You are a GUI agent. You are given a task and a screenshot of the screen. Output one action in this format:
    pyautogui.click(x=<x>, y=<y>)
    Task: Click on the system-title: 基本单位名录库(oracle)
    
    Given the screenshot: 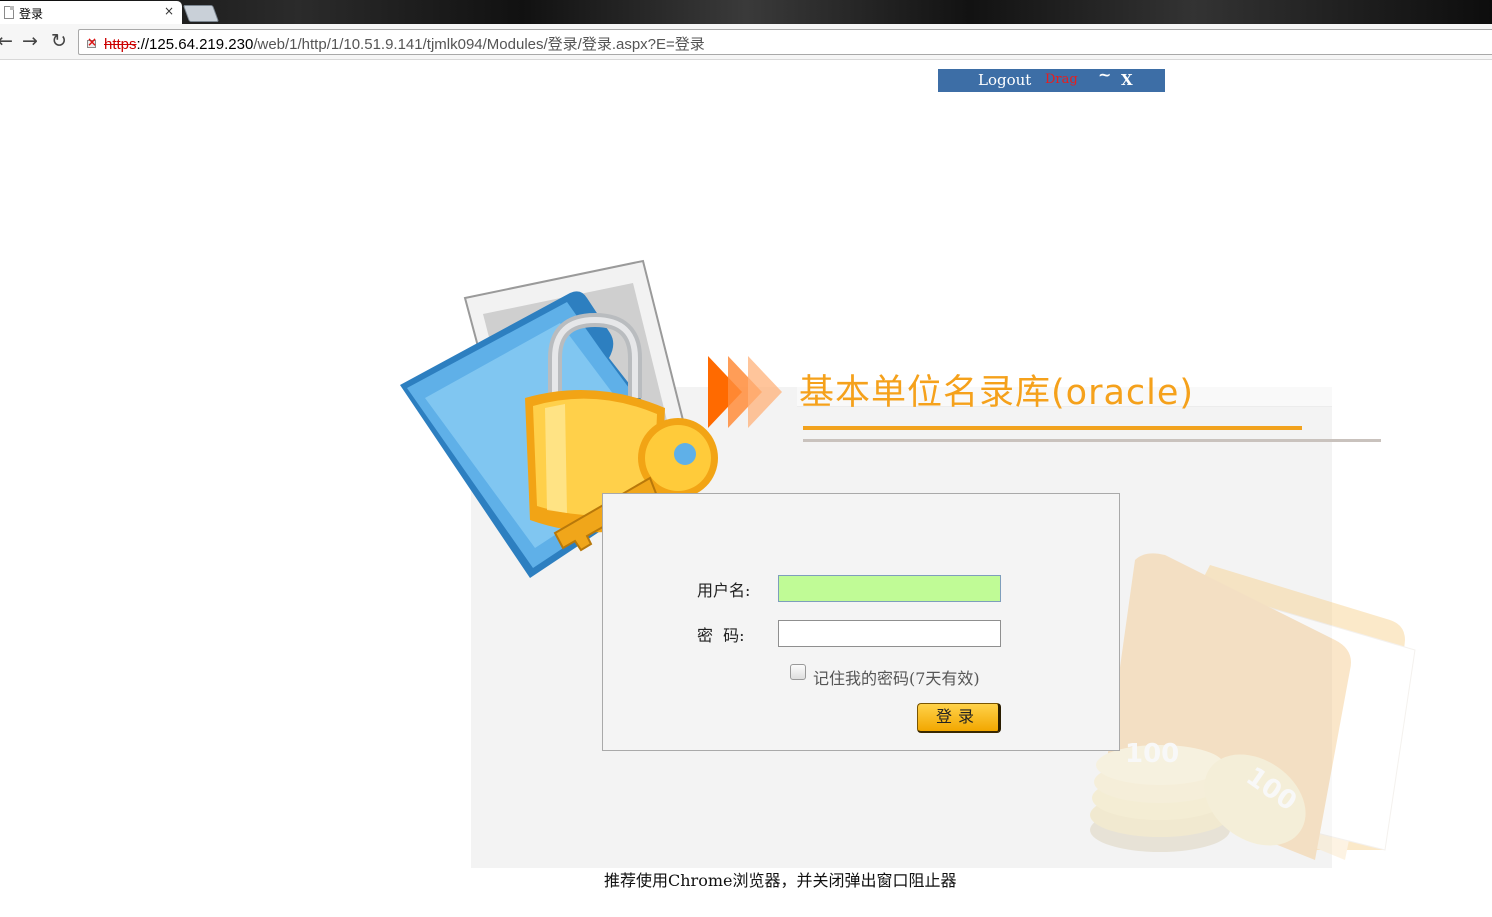 What is the action you would take?
    pyautogui.click(x=997, y=393)
    